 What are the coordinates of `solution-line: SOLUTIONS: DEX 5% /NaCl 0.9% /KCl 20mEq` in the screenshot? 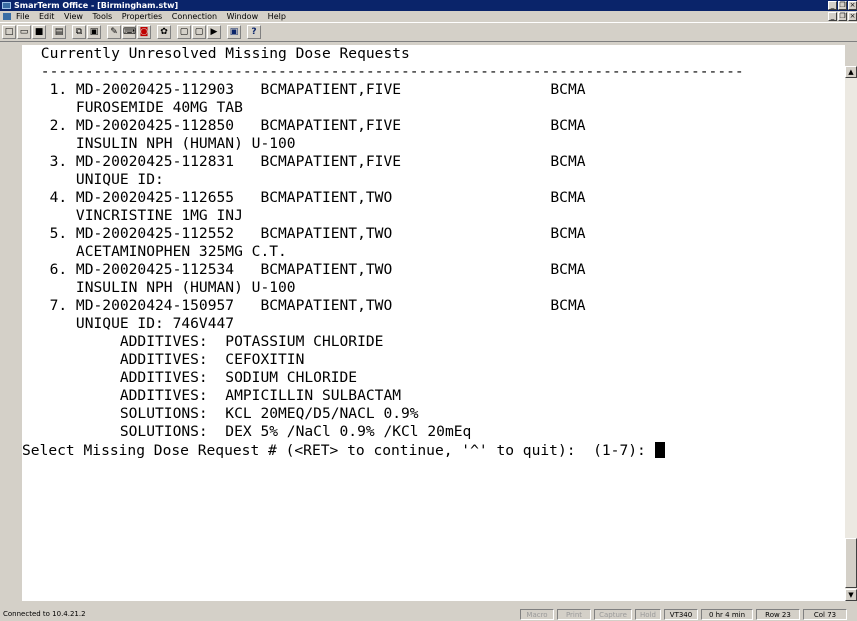 It's located at (252, 431).